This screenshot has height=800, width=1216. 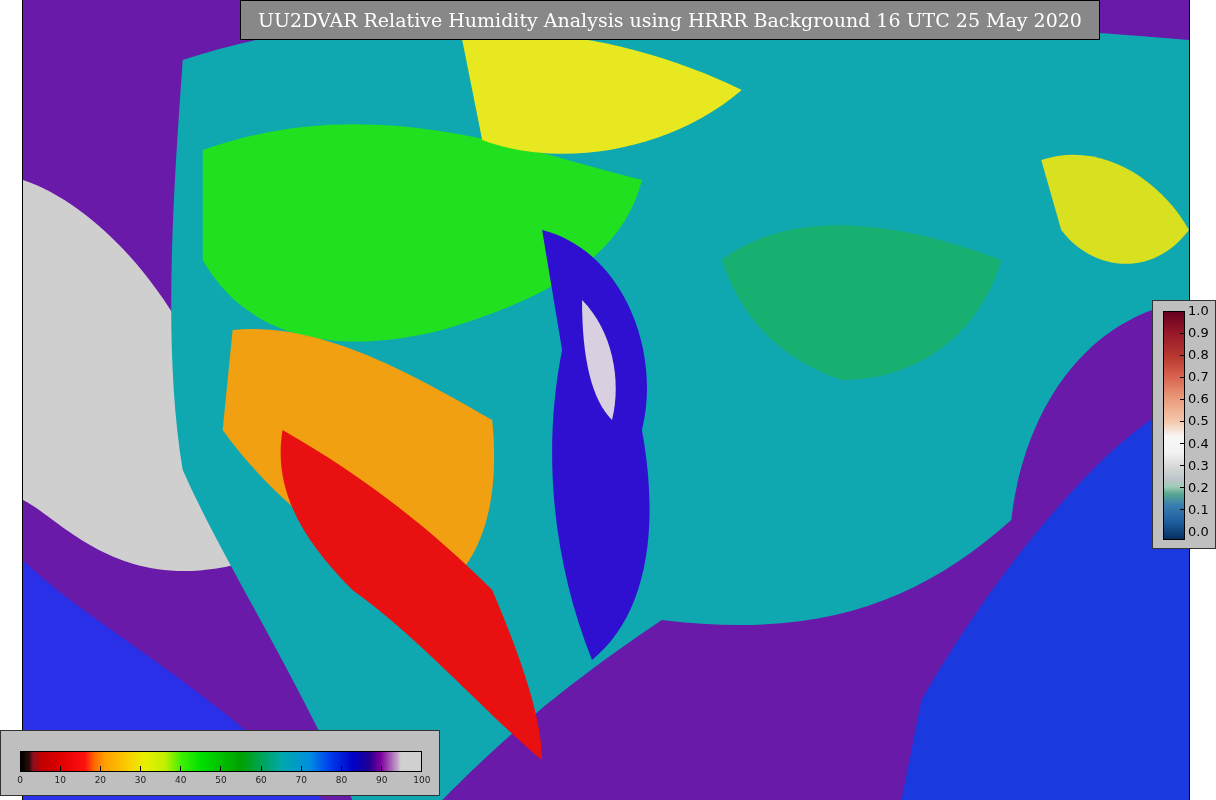 I want to click on tick-label: 1.0, so click(x=1198, y=311).